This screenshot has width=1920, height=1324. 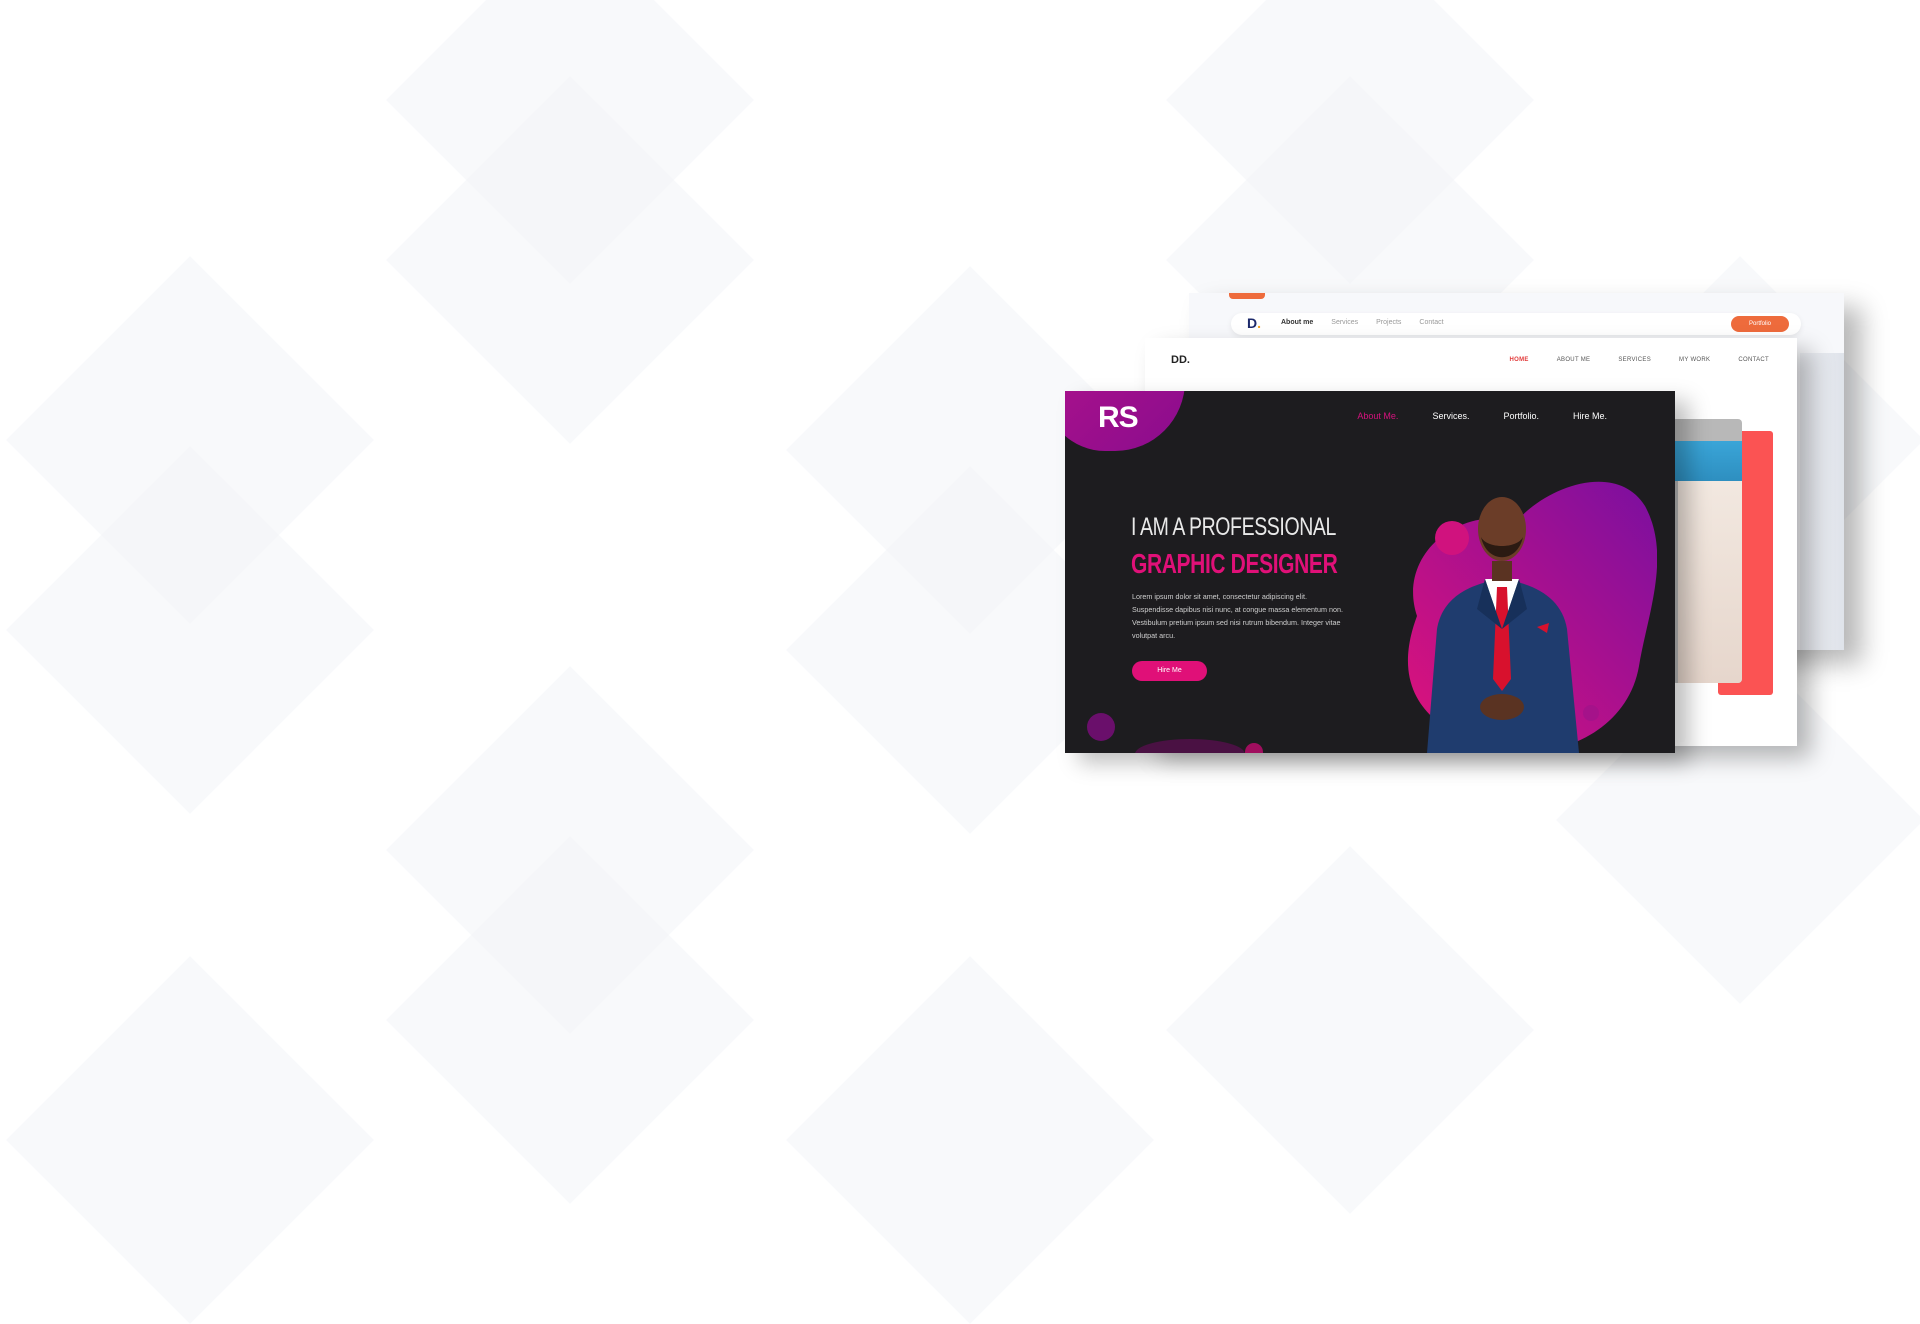 I want to click on hire-me-button: Hire Me, so click(x=1169, y=671).